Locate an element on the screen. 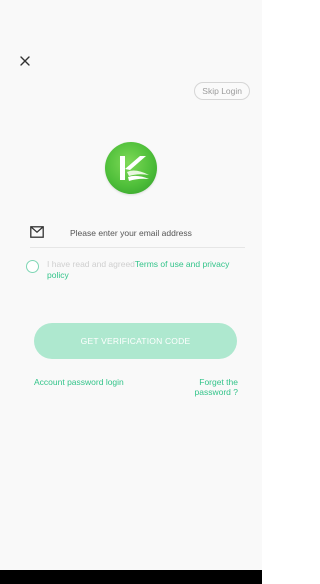  forget-password-link: Forget the password ? is located at coordinates (213, 387).